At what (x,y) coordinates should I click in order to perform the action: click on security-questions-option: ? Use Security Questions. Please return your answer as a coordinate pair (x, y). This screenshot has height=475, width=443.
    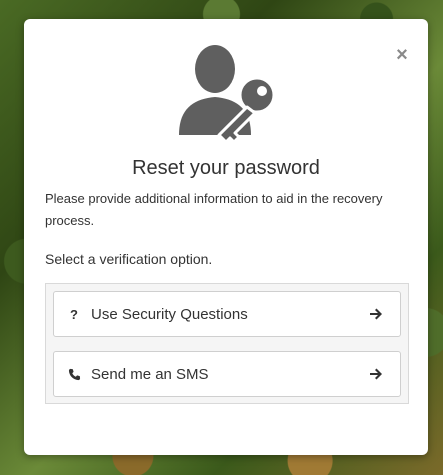
    Looking at the image, I should click on (227, 314).